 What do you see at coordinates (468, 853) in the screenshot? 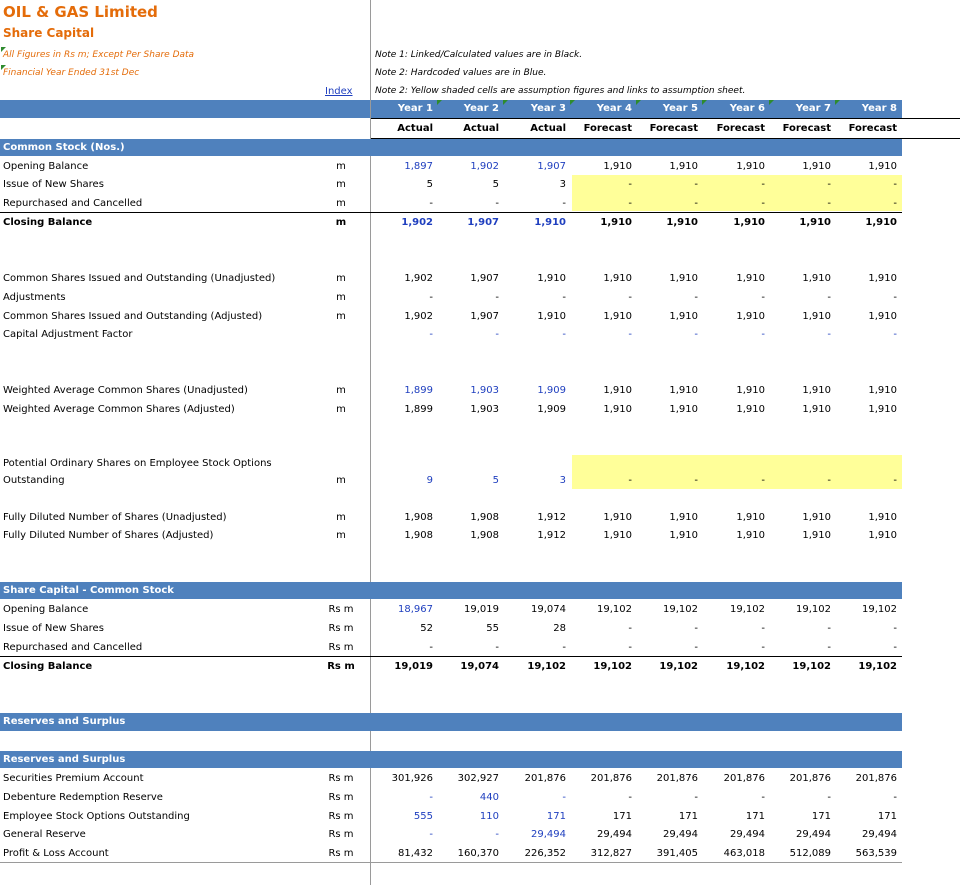
I see `value-cell: 160,370` at bounding box center [468, 853].